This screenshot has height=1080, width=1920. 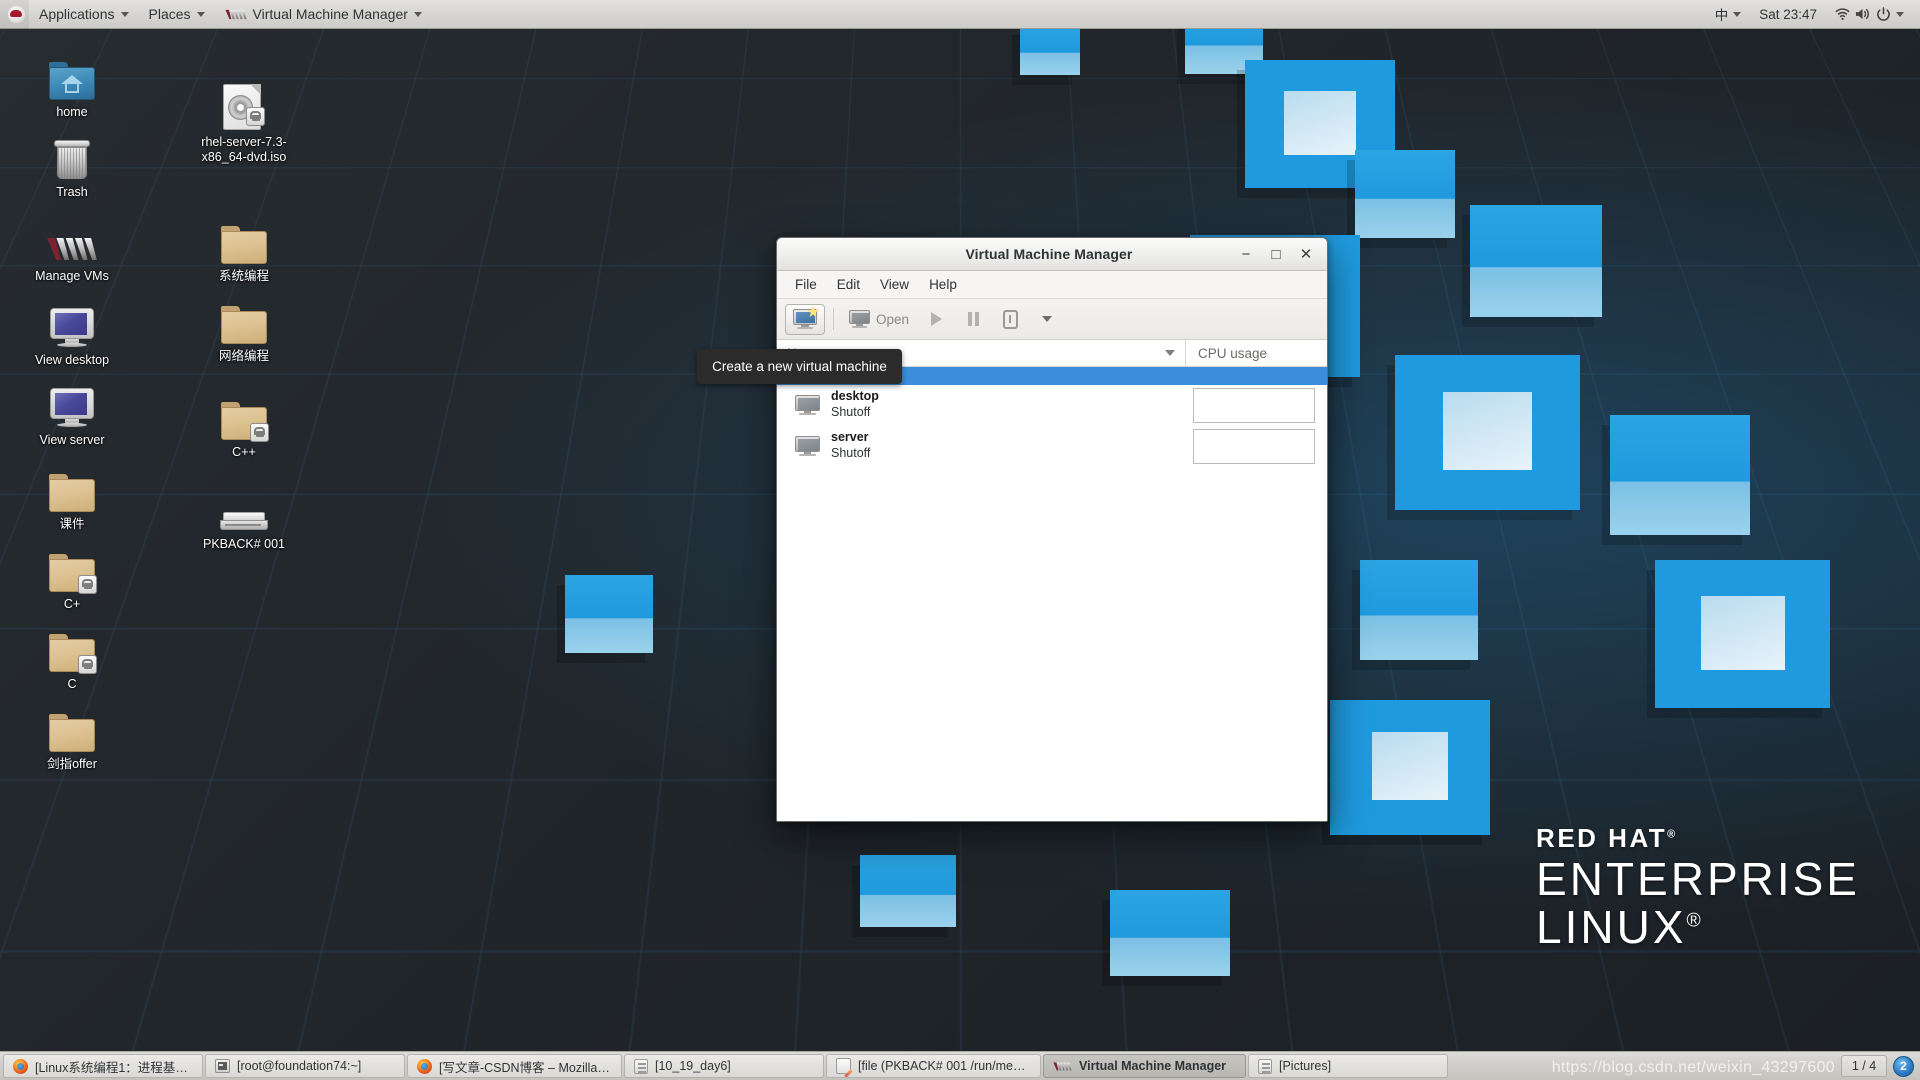 What do you see at coordinates (806, 284) in the screenshot?
I see `menu-file: File` at bounding box center [806, 284].